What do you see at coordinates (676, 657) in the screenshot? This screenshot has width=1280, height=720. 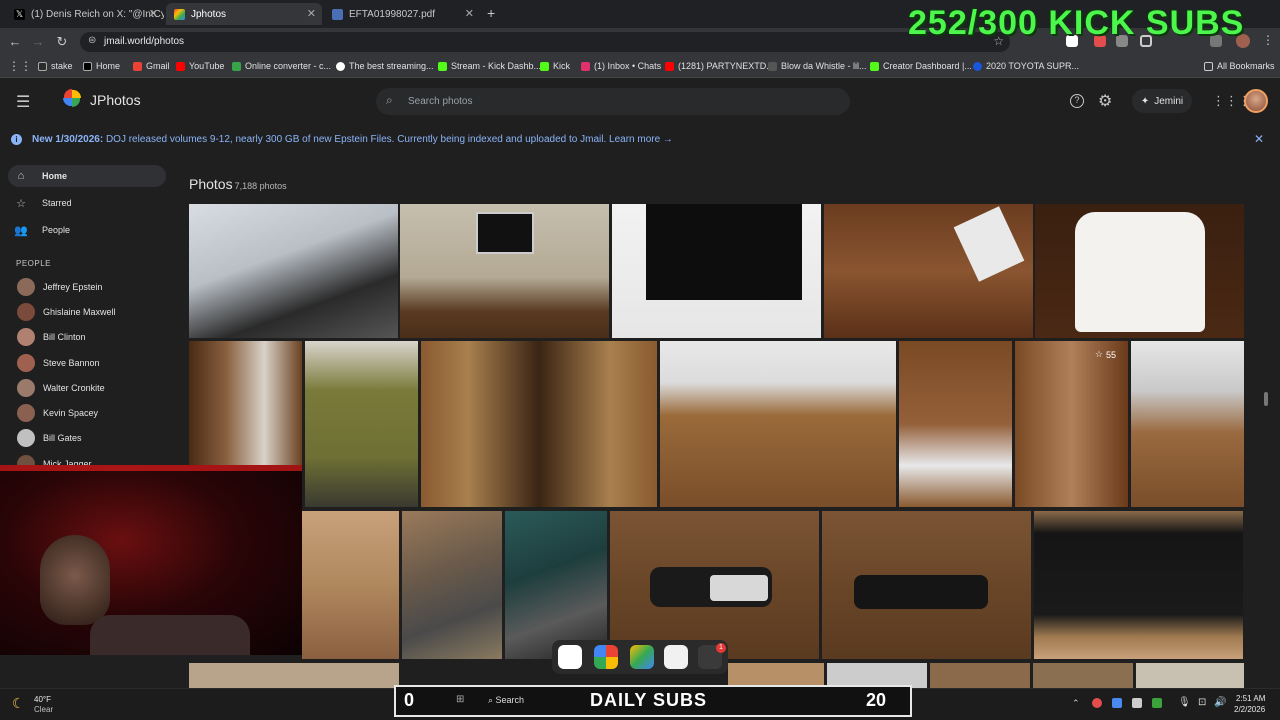 I see `flights-icon` at bounding box center [676, 657].